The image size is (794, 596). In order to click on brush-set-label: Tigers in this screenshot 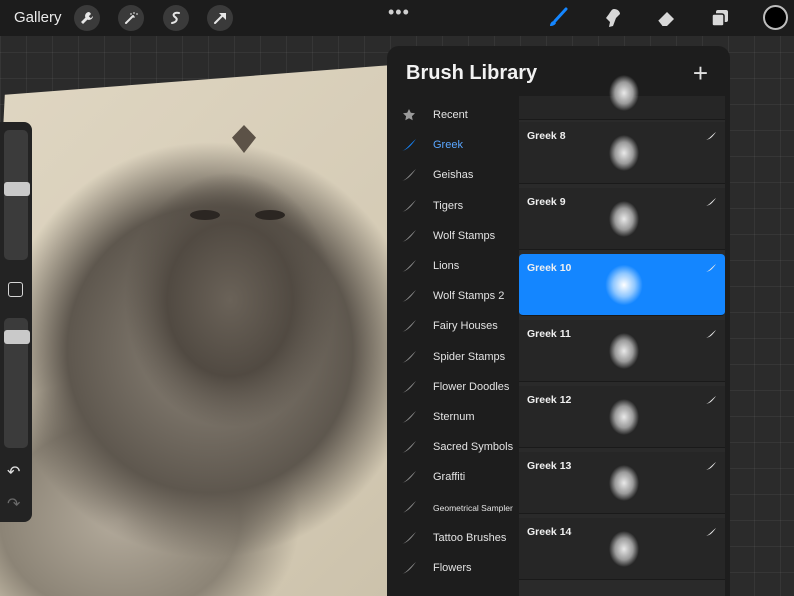, I will do `click(448, 205)`.